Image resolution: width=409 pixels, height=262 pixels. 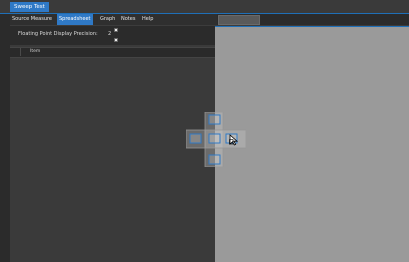 What do you see at coordinates (147, 19) in the screenshot?
I see `menu-help: Help` at bounding box center [147, 19].